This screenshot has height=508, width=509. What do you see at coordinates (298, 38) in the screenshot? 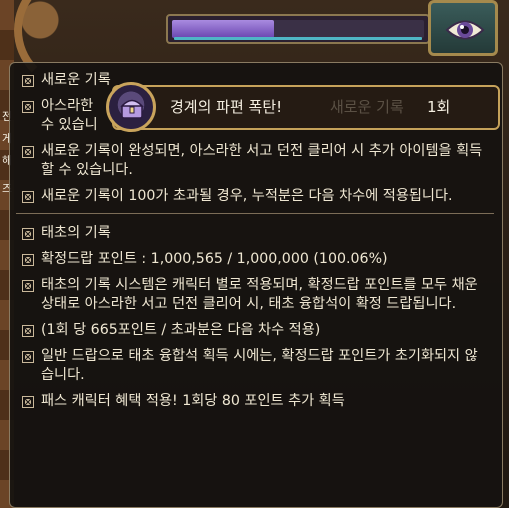
I see `secondary-bar` at bounding box center [298, 38].